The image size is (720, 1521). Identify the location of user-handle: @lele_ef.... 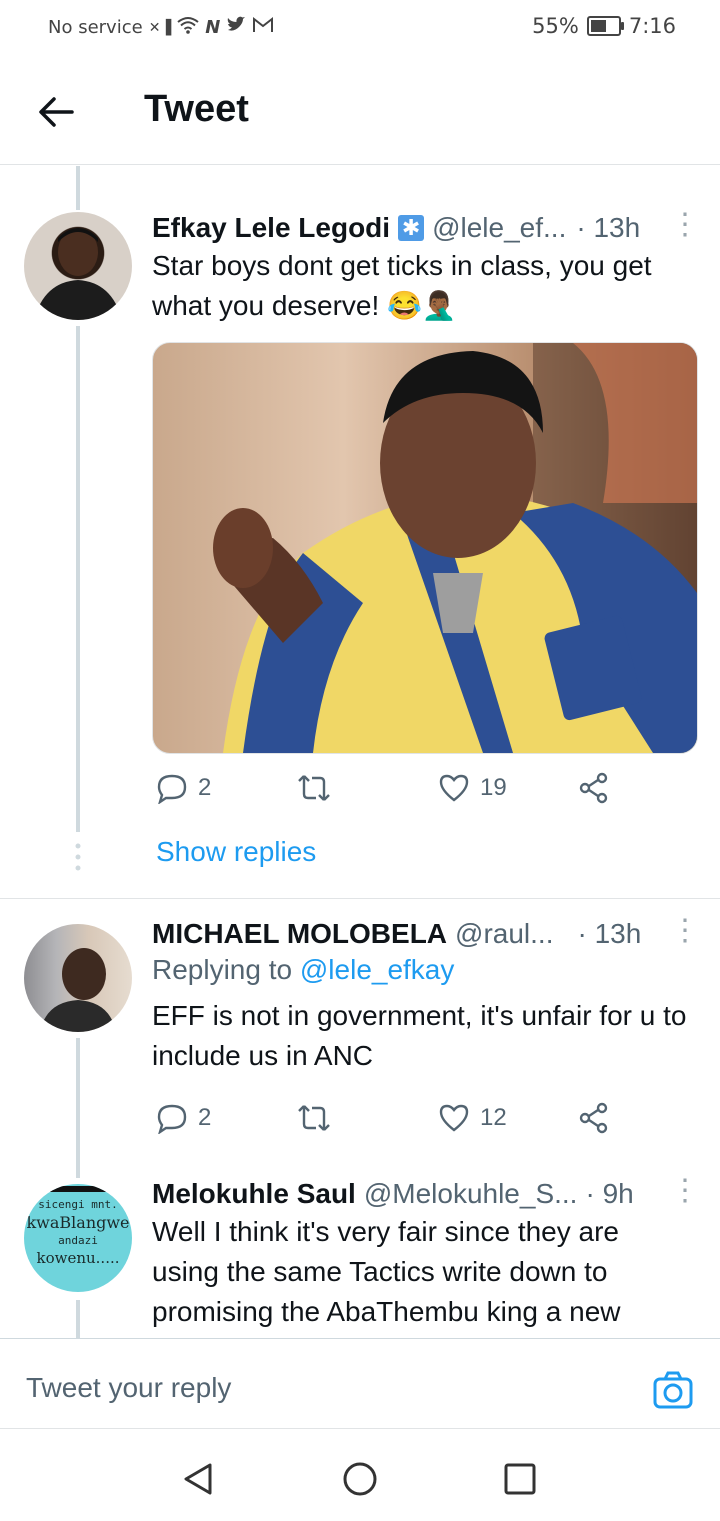
(499, 228).